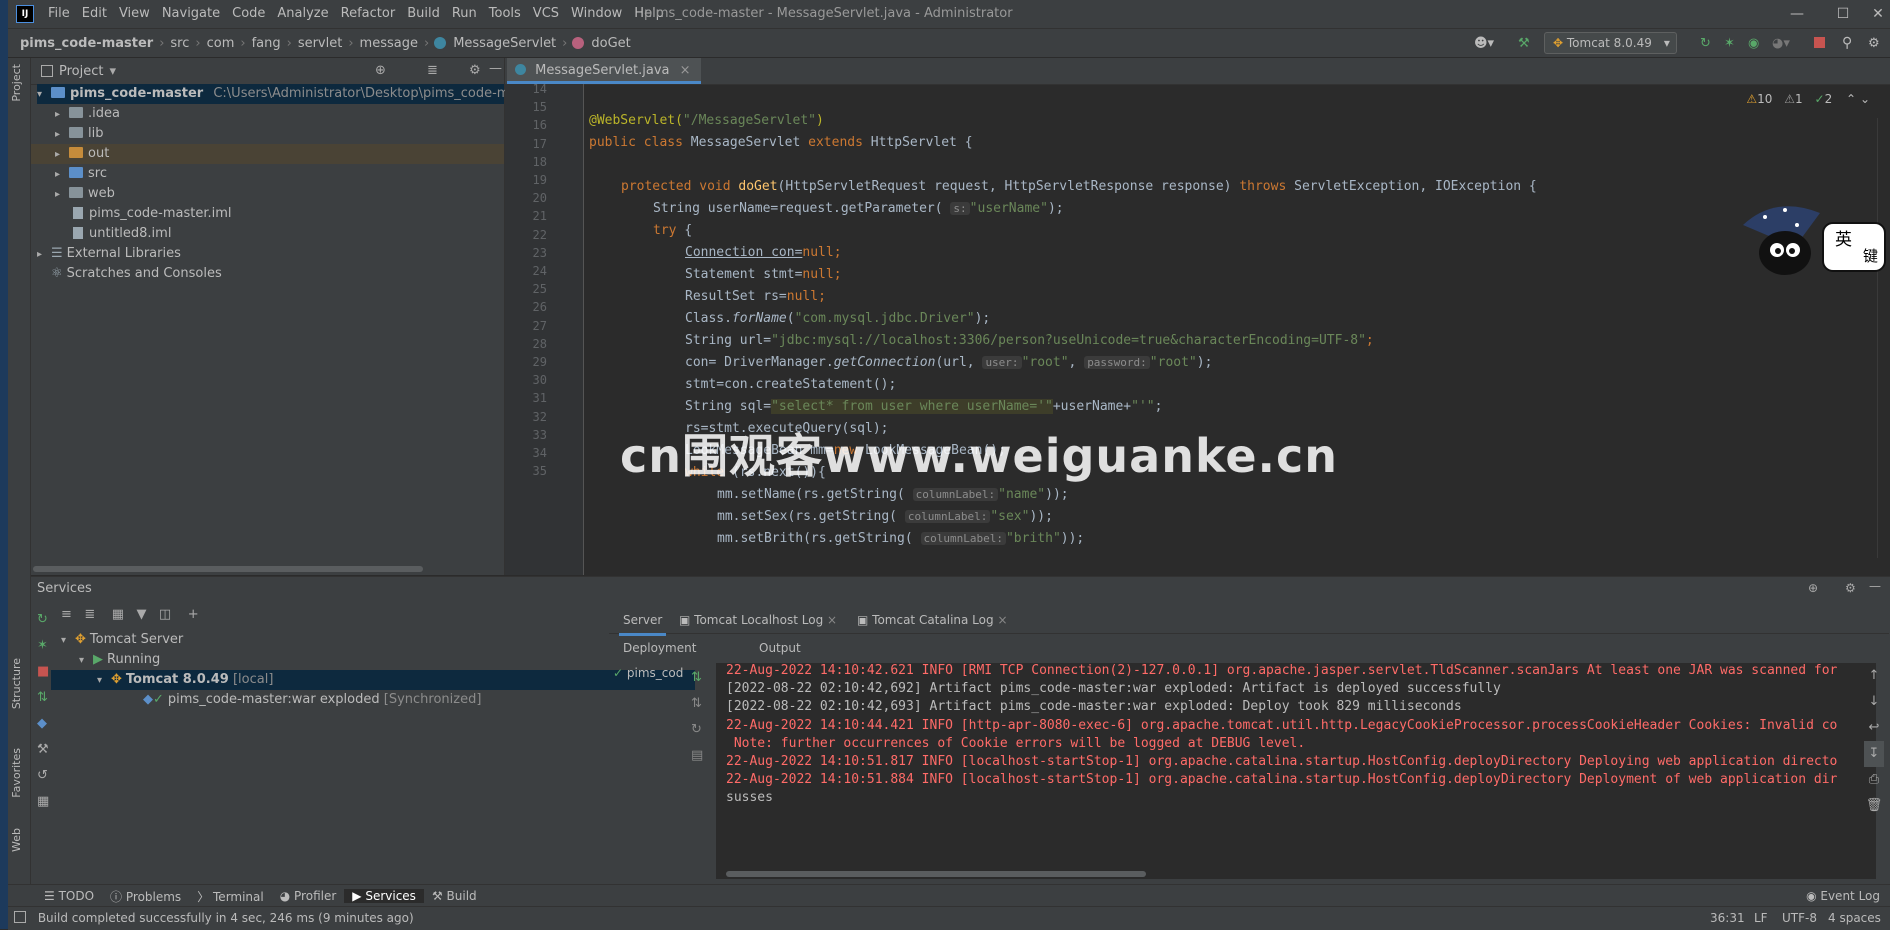 The height and width of the screenshot is (930, 1890). What do you see at coordinates (79, 134) in the screenshot?
I see `tree-item-lib: ▸ lib` at bounding box center [79, 134].